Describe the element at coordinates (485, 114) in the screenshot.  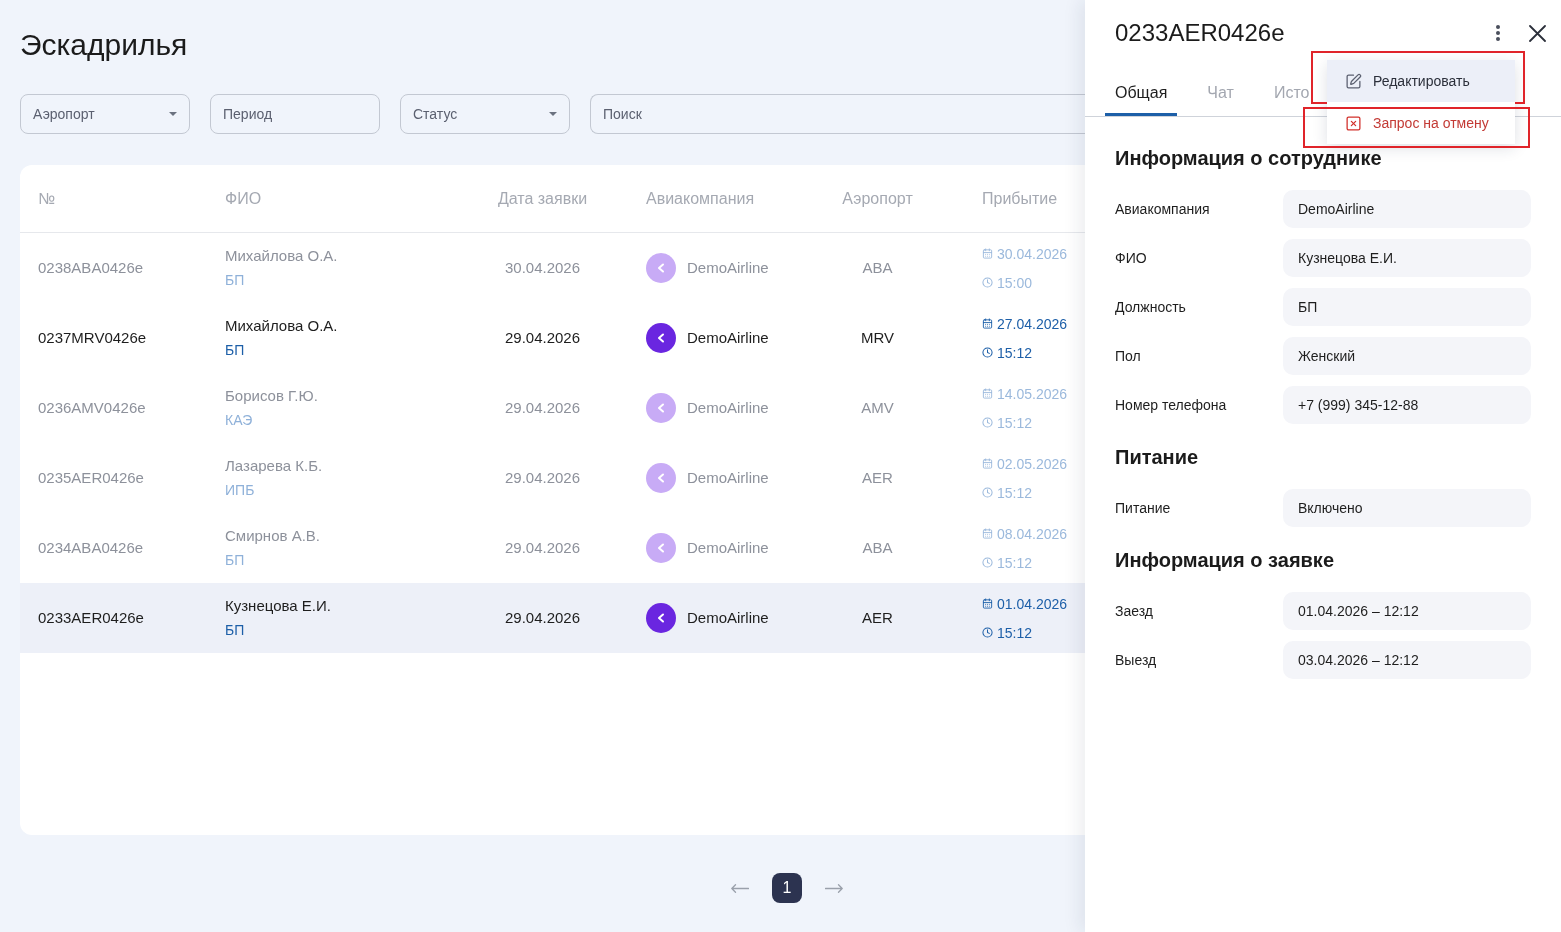
I see `select-field: Статус` at that location.